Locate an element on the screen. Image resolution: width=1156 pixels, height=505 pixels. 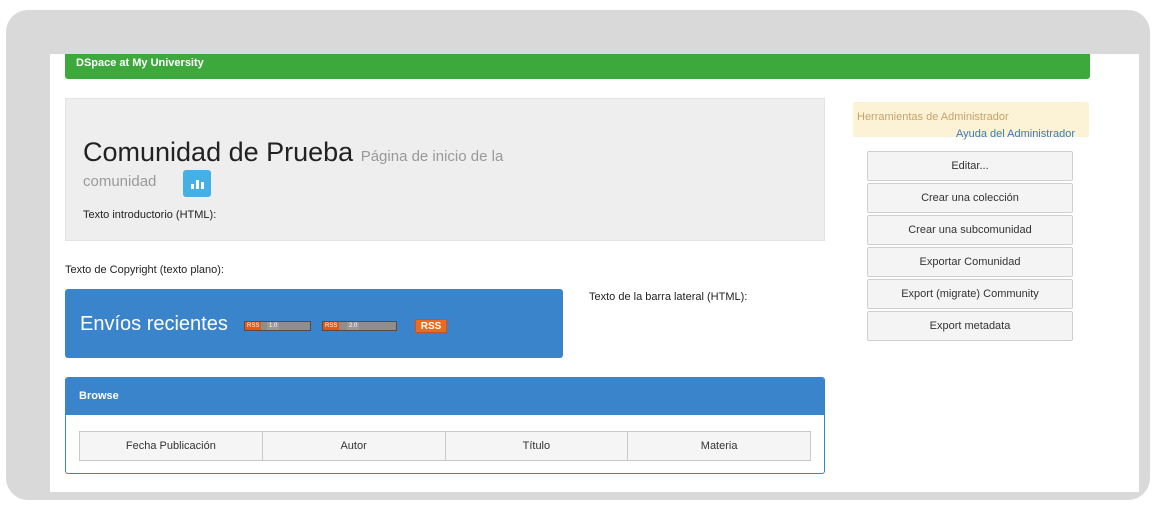
browse-panel-title: Browse is located at coordinates (445, 396).